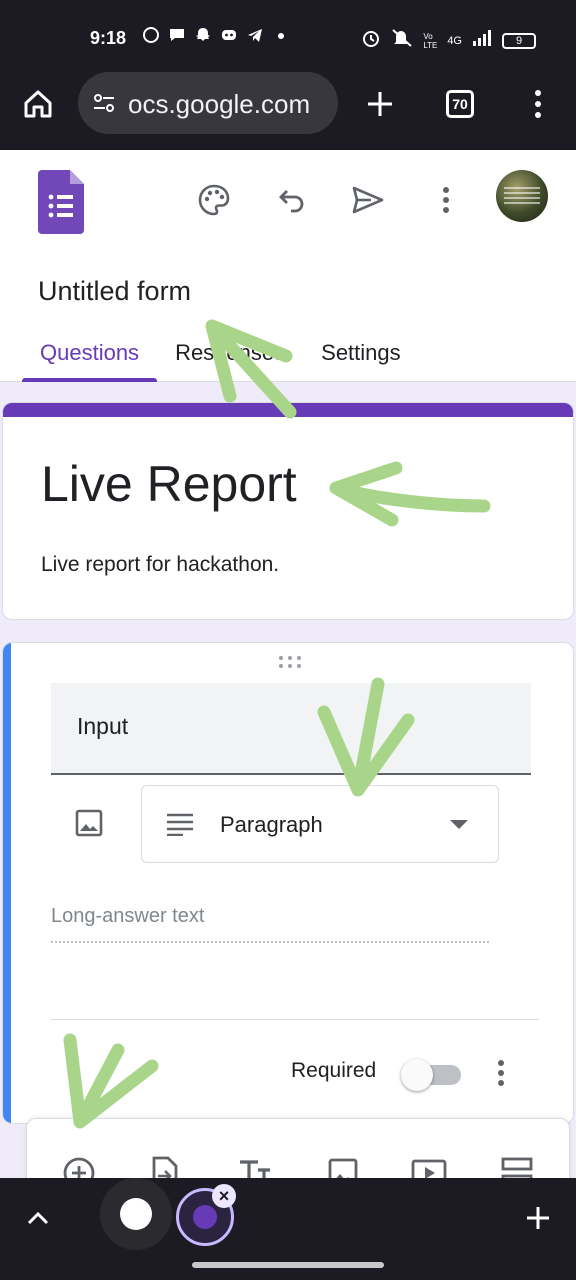  Describe the element at coordinates (430, 40) in the screenshot. I see `volte-label: Vo LTE` at that location.